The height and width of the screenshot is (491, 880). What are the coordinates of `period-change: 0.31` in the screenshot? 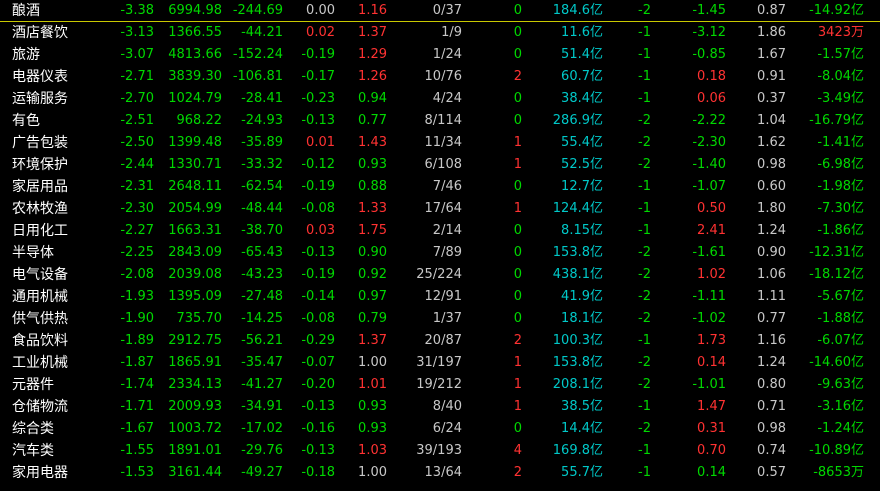 It's located at (711, 428).